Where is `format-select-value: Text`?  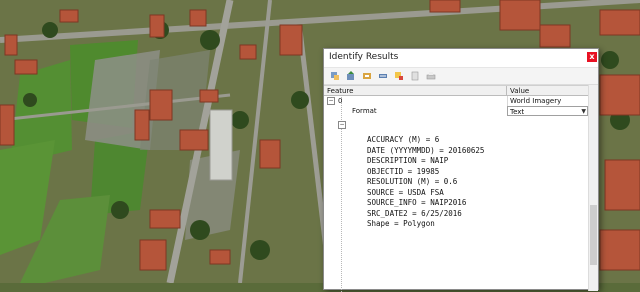
format-select-value: Text is located at coordinates (517, 112).